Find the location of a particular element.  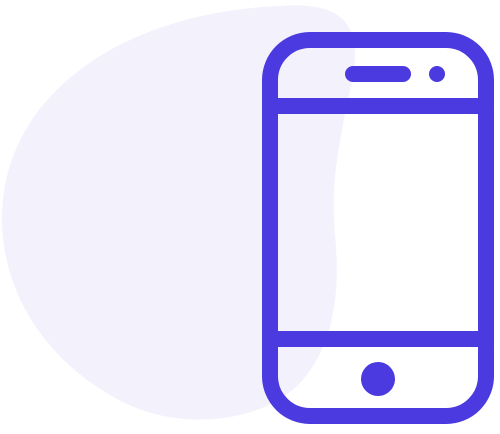

home-button is located at coordinates (378, 379).